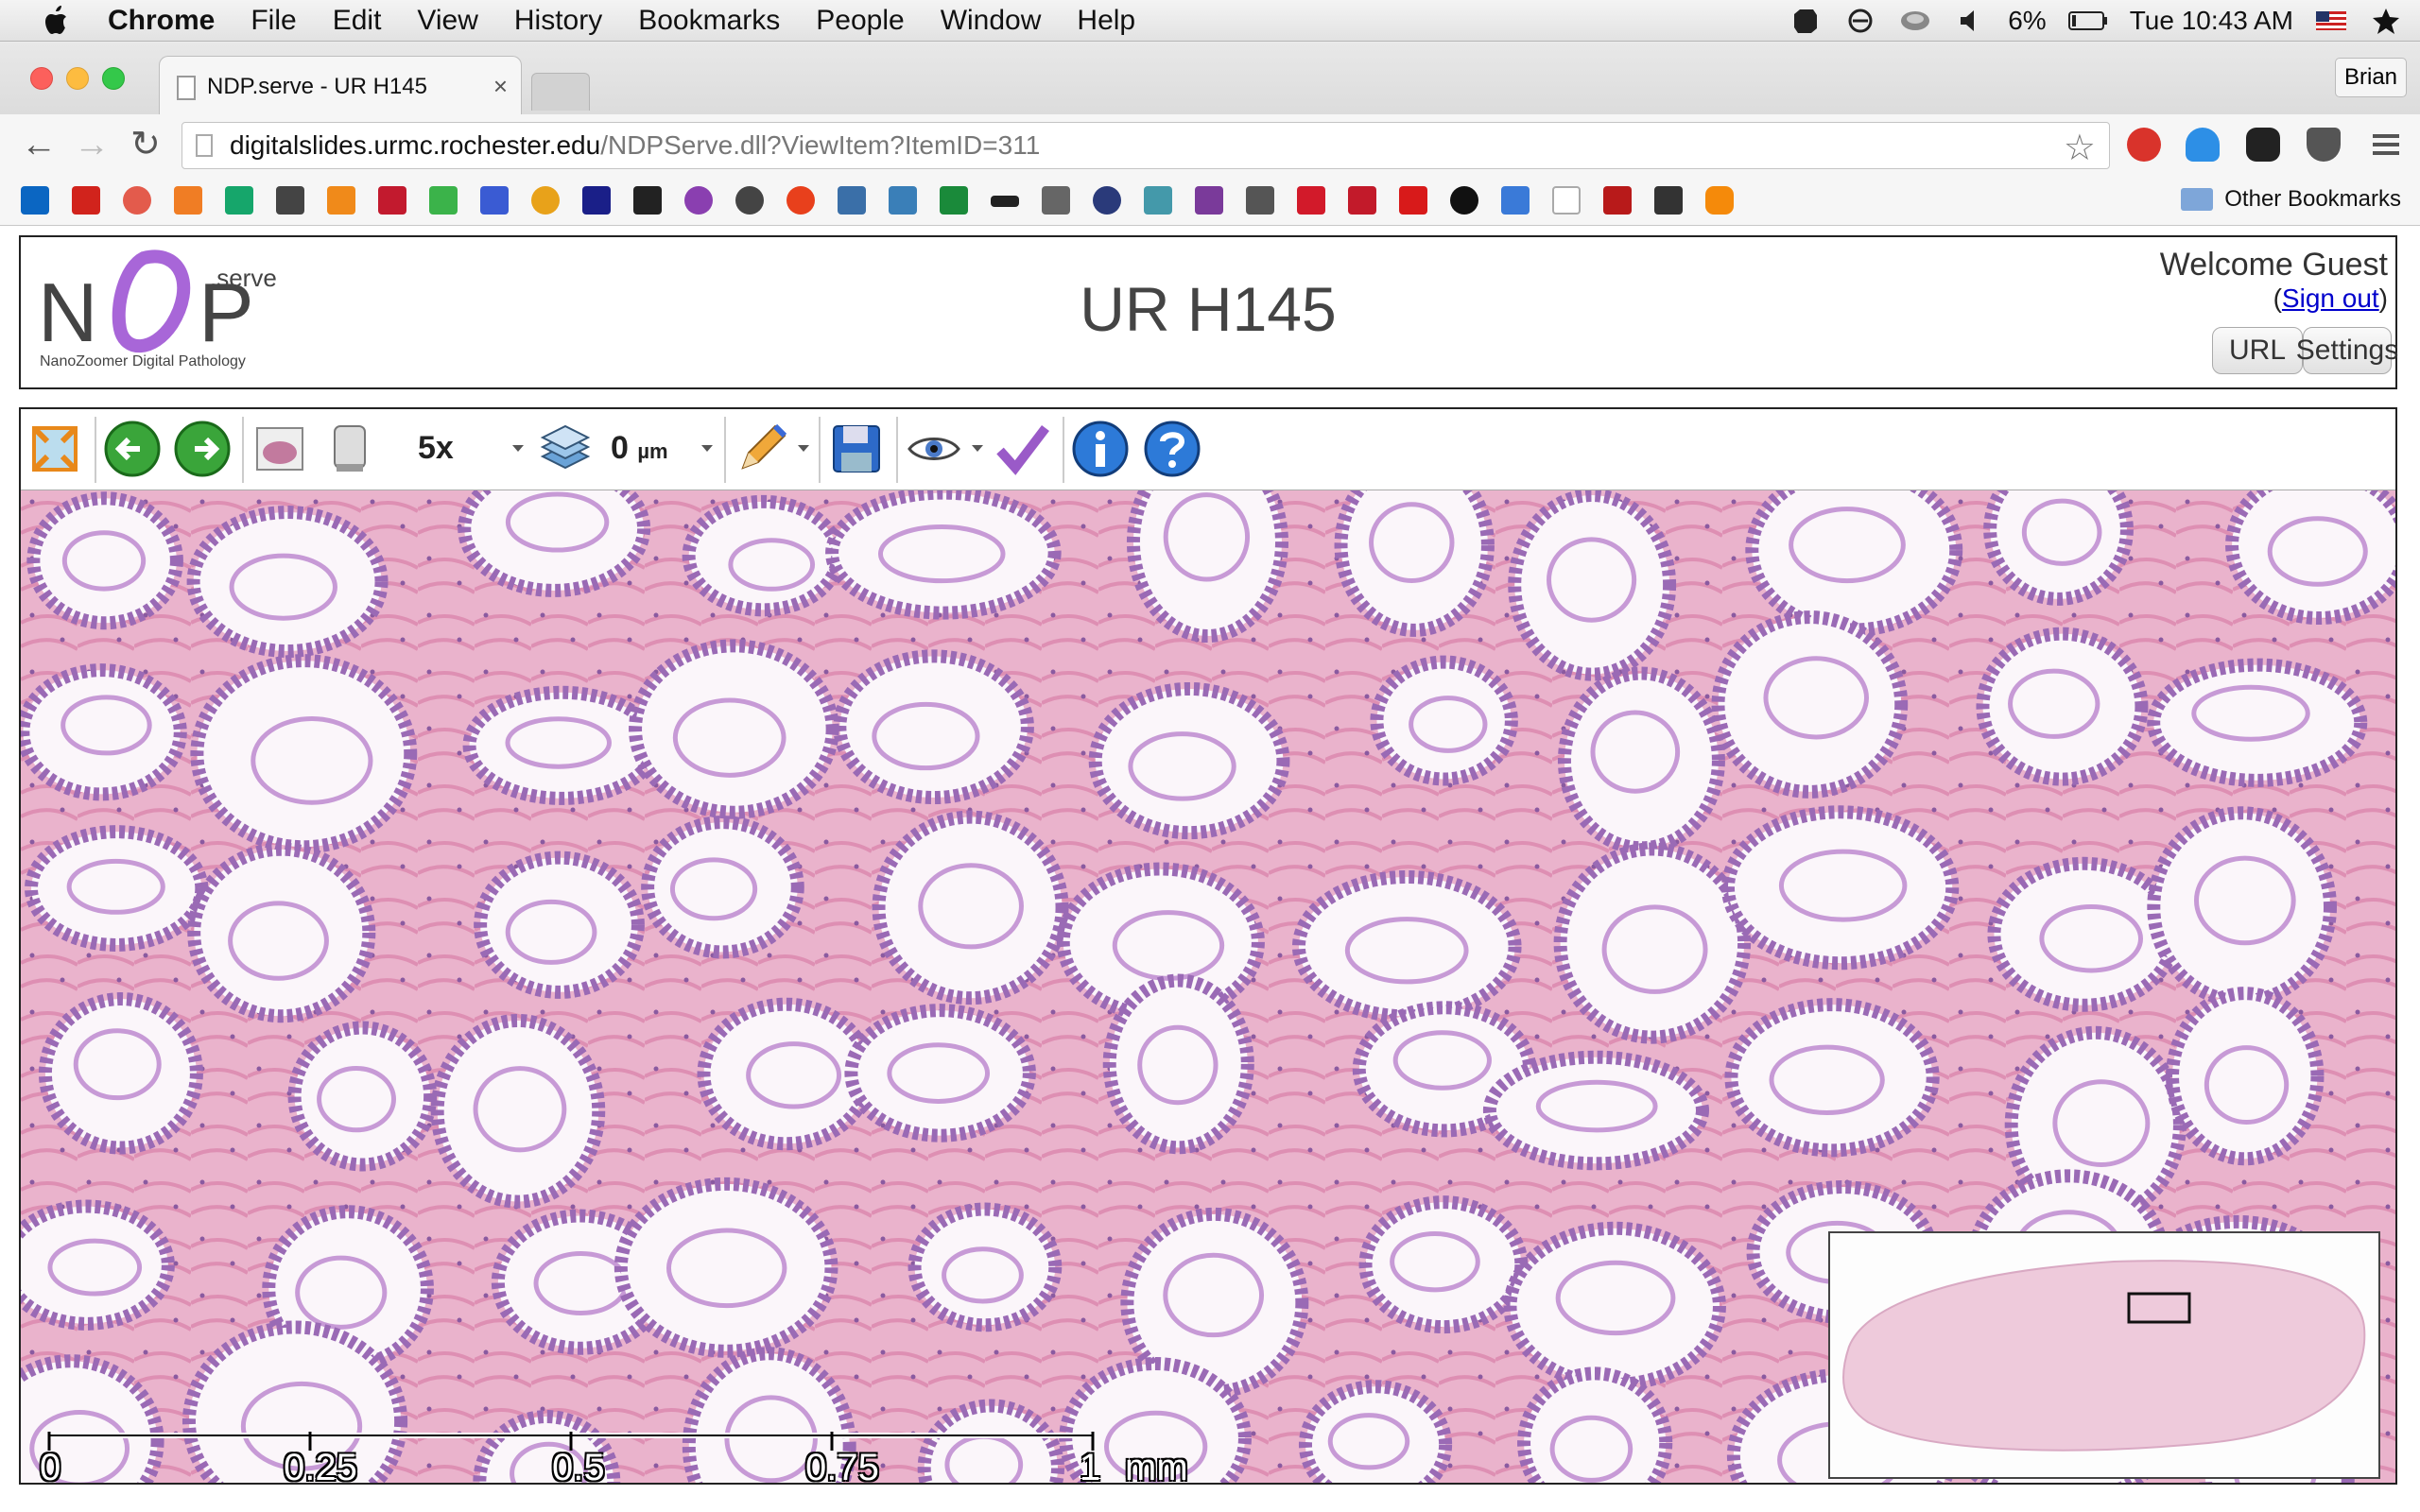 Image resolution: width=2420 pixels, height=1512 pixels. Describe the element at coordinates (762, 449) in the screenshot. I see `annotate-pencil-icon` at that location.